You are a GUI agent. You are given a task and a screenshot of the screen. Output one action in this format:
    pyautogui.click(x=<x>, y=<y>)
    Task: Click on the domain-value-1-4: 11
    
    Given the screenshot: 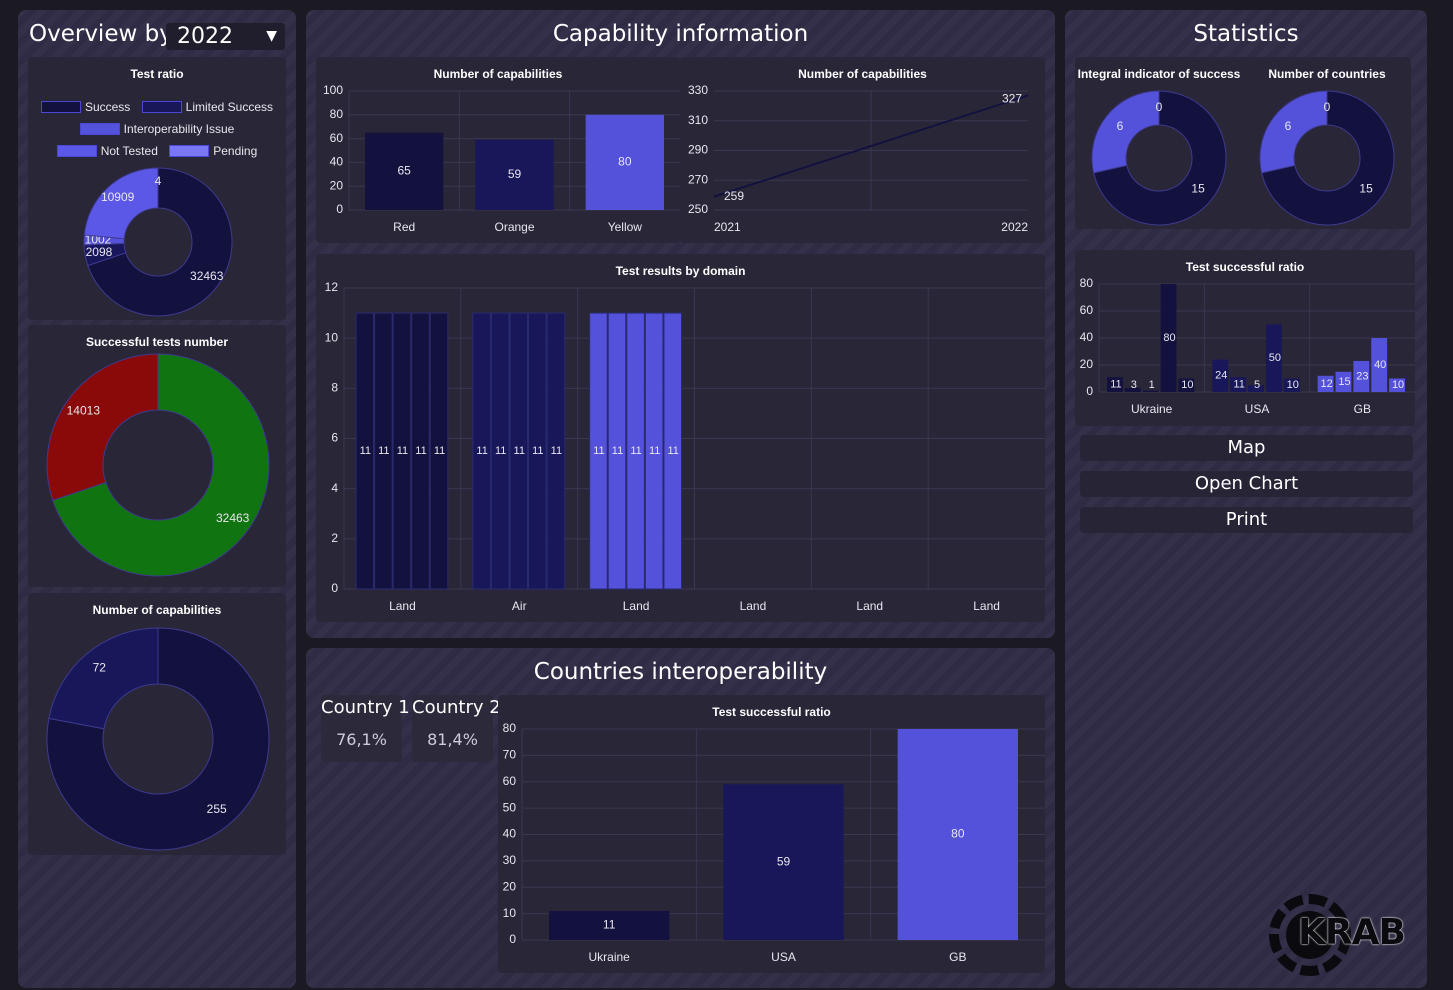 What is the action you would take?
    pyautogui.click(x=556, y=451)
    